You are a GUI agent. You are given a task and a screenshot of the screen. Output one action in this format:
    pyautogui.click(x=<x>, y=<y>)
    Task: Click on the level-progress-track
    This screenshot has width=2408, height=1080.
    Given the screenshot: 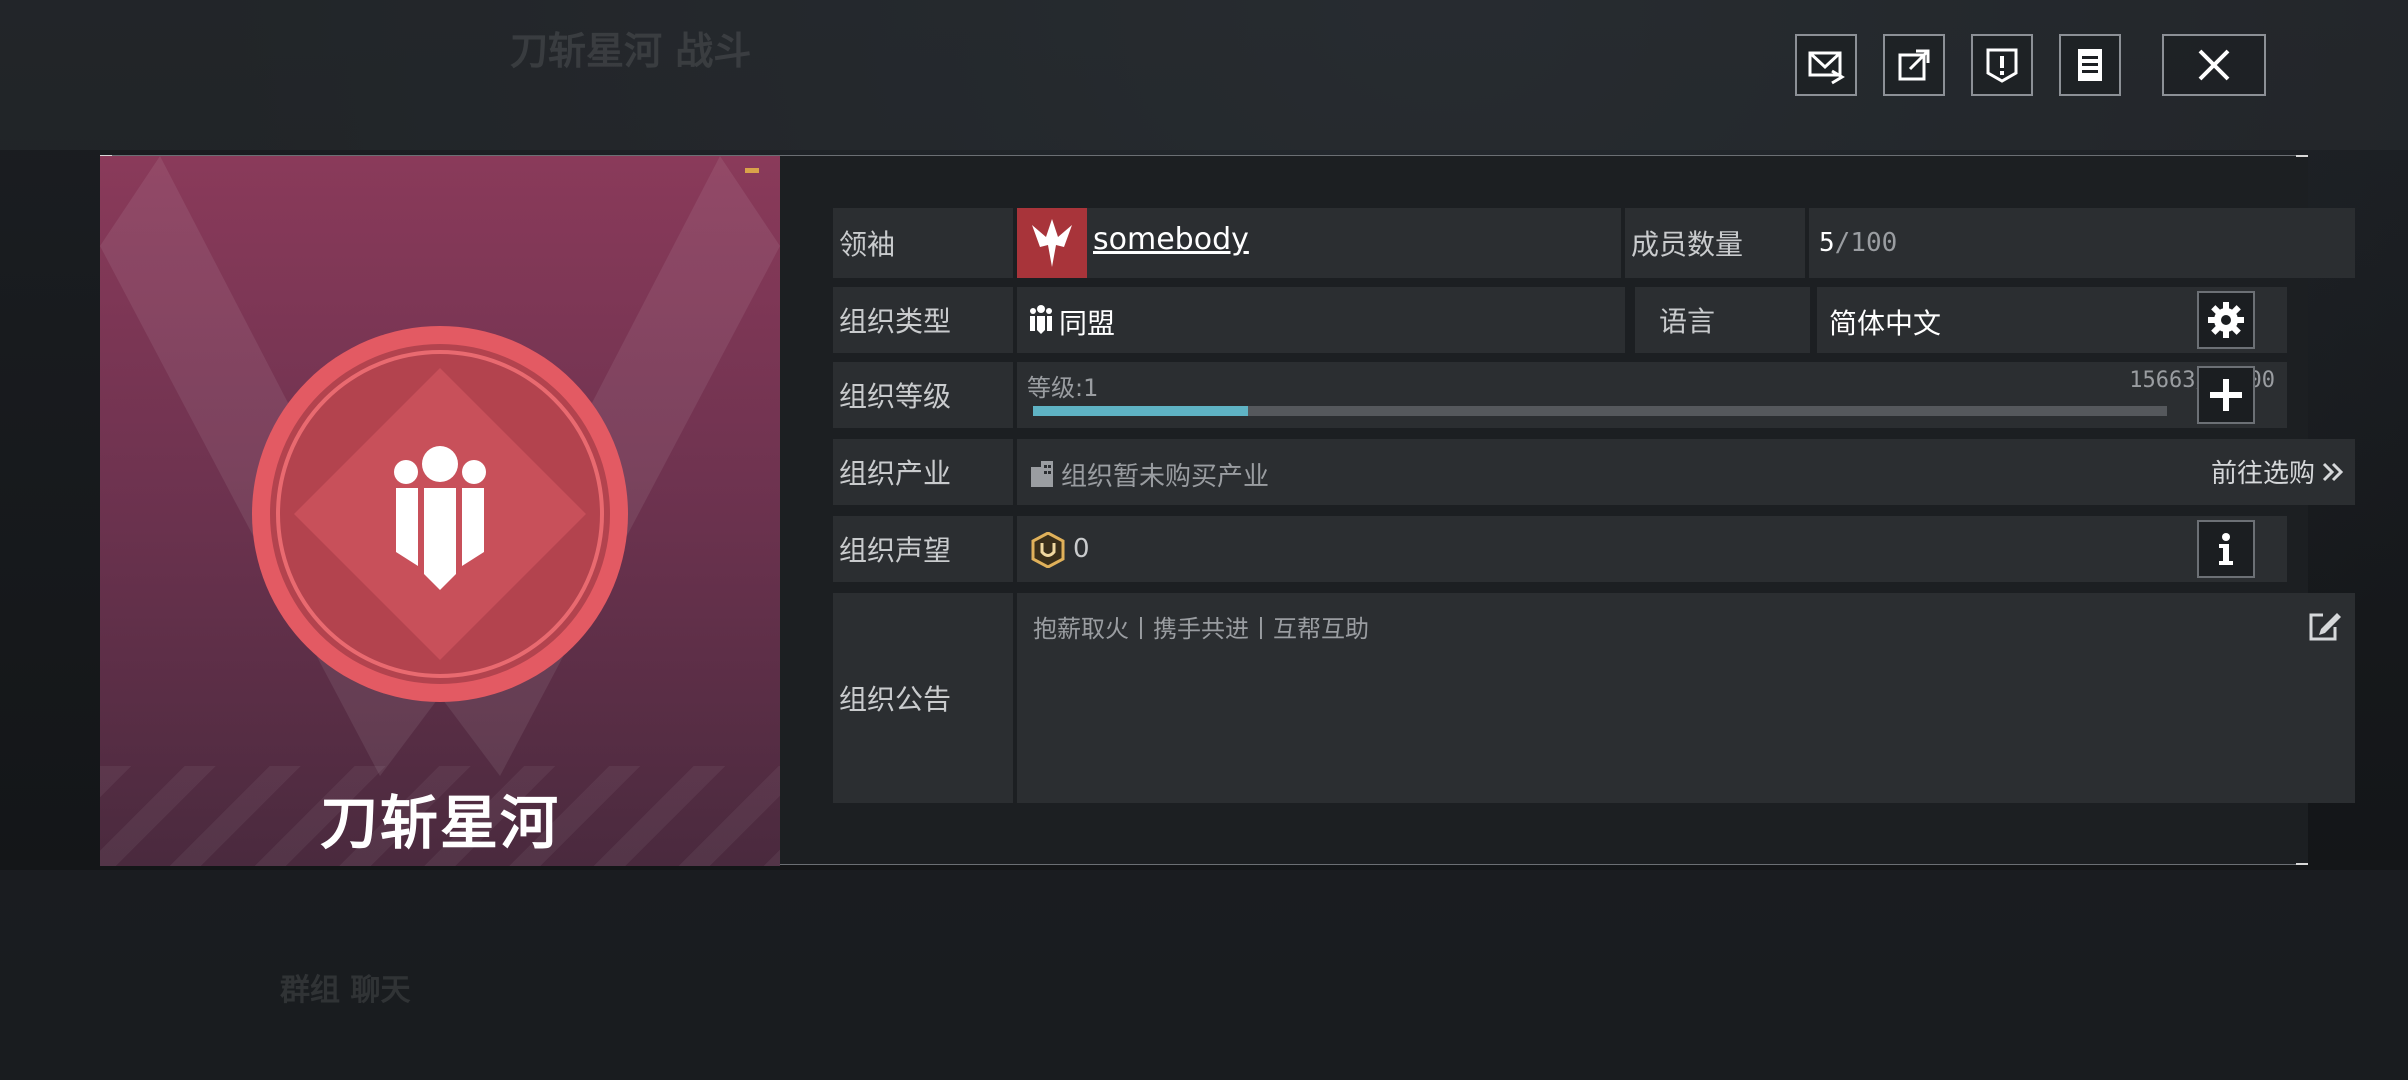 What is the action you would take?
    pyautogui.click(x=1600, y=411)
    